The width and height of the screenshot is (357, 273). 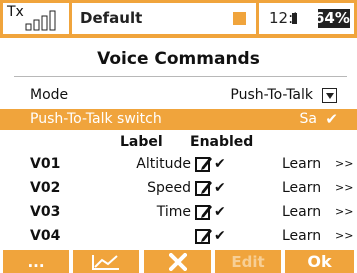 I want to click on delete-button, so click(x=177, y=261).